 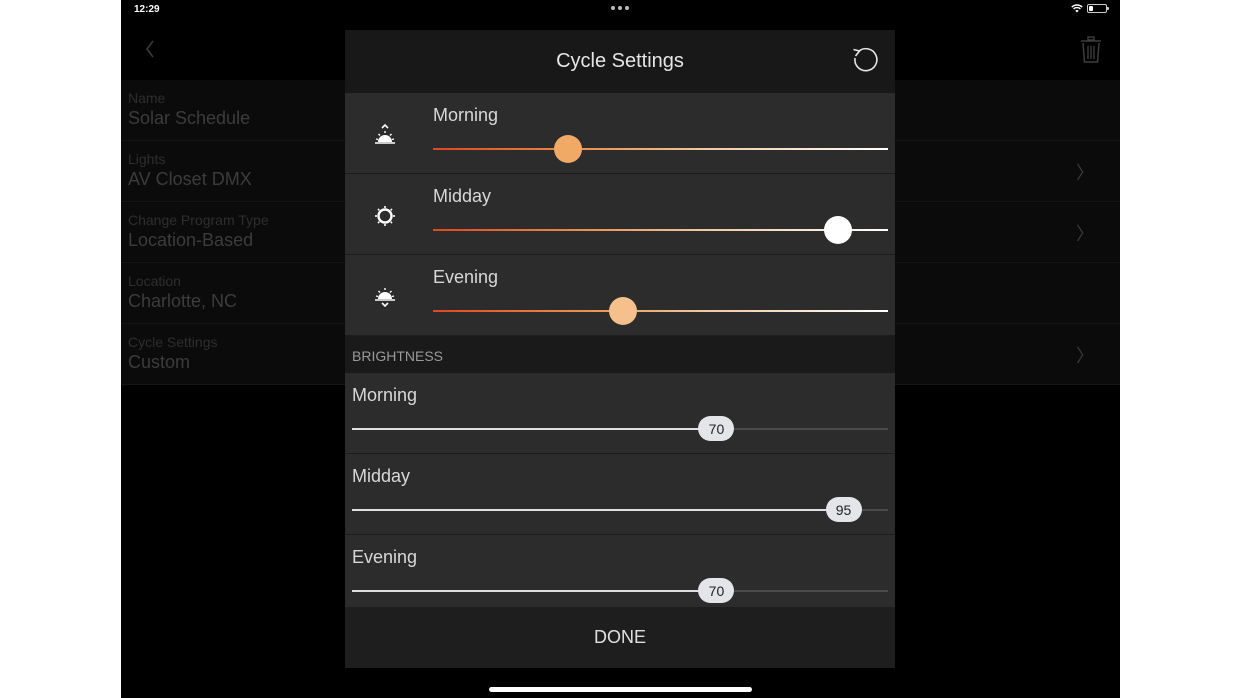 I want to click on status-indicators, so click(x=1090, y=8).